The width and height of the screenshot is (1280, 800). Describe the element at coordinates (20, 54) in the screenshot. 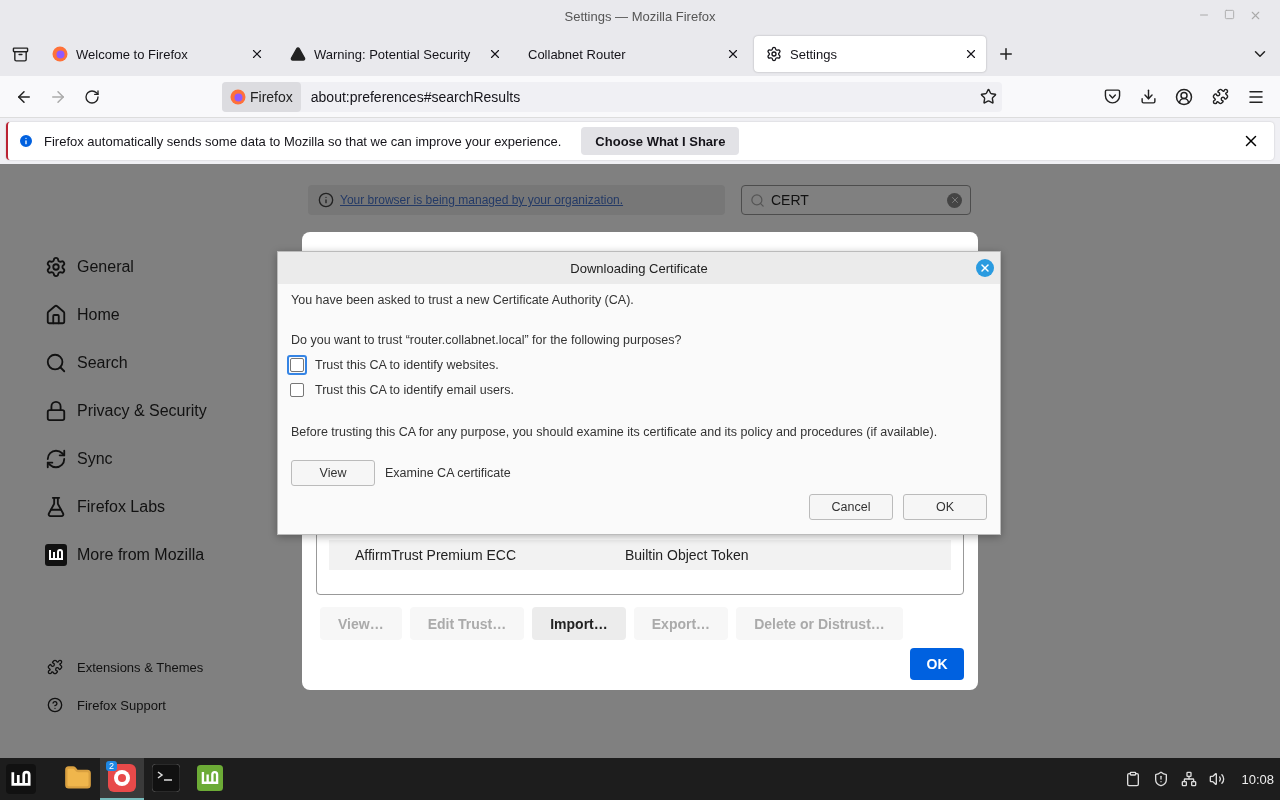

I see `tray-icon` at that location.